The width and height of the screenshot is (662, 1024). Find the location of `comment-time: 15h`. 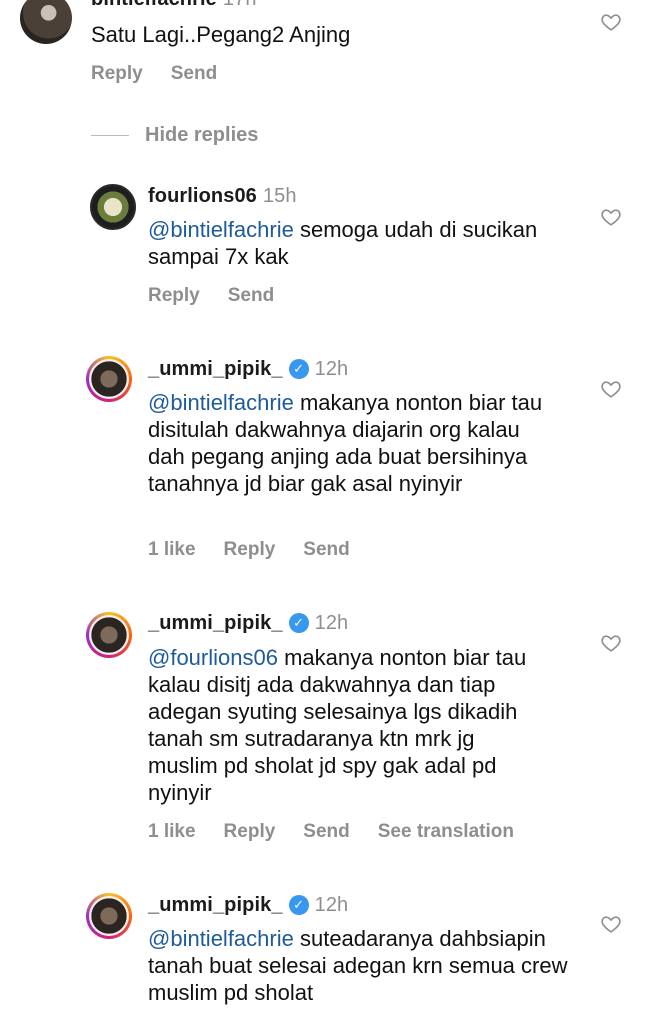

comment-time: 15h is located at coordinates (279, 196).